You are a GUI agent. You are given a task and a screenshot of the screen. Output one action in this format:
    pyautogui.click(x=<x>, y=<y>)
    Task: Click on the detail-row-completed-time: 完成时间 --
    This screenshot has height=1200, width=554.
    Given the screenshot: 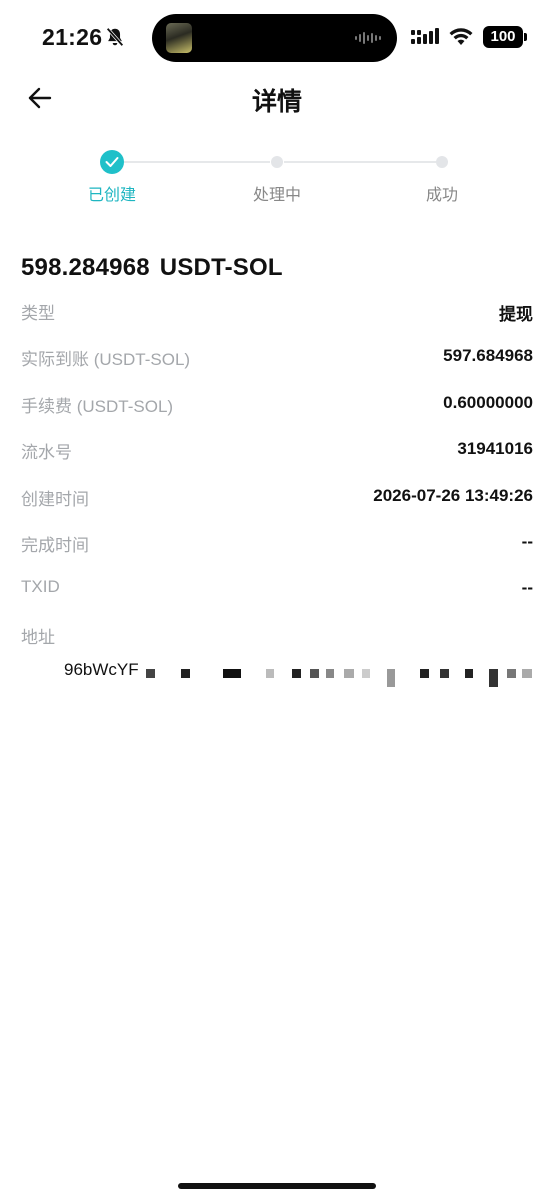 What is the action you would take?
    pyautogui.click(x=277, y=546)
    